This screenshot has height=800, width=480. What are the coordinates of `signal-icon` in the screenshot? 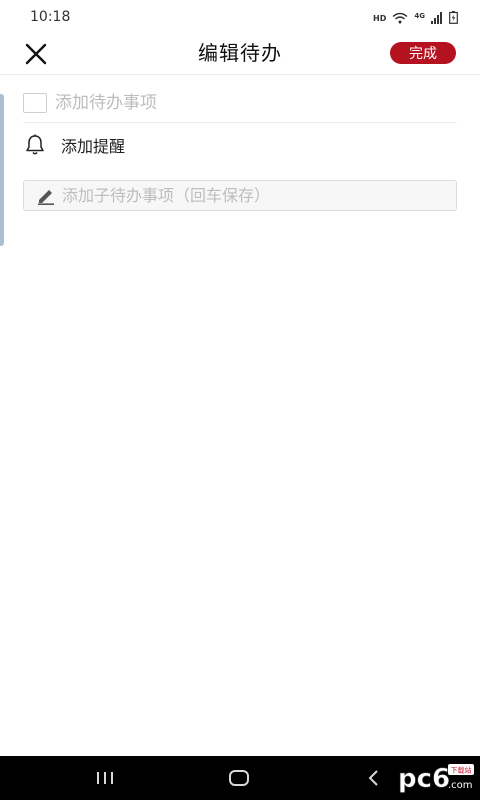 It's located at (436, 18).